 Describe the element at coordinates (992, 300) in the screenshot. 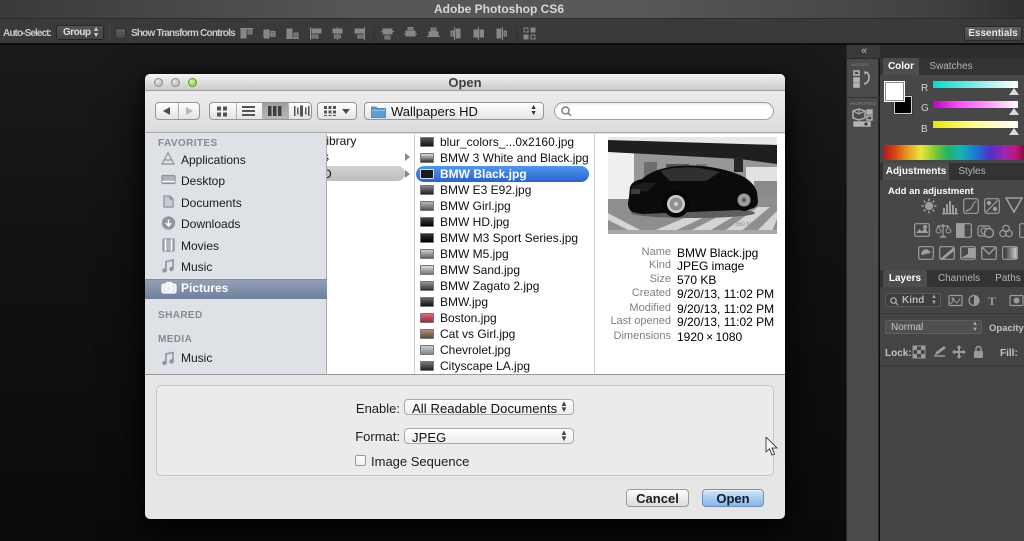

I see `svg-text: T` at that location.